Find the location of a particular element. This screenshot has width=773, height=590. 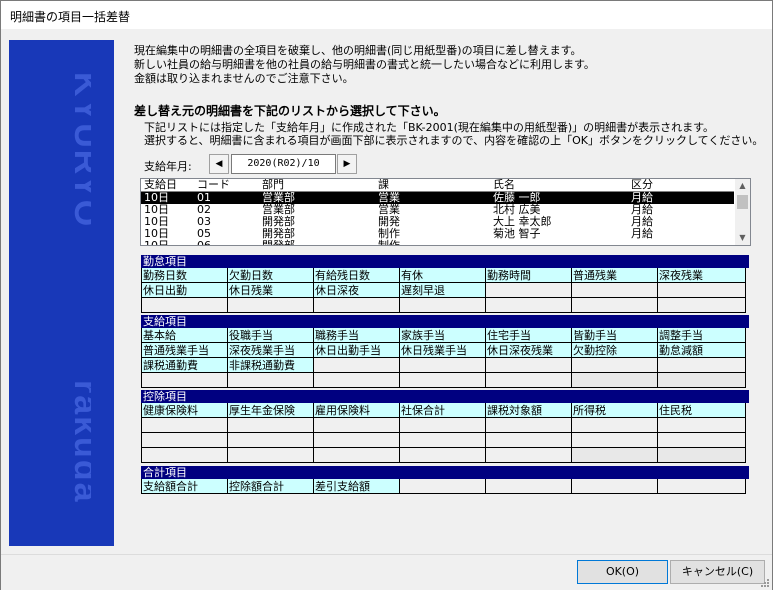

next-month-button: ▶ is located at coordinates (347, 164).